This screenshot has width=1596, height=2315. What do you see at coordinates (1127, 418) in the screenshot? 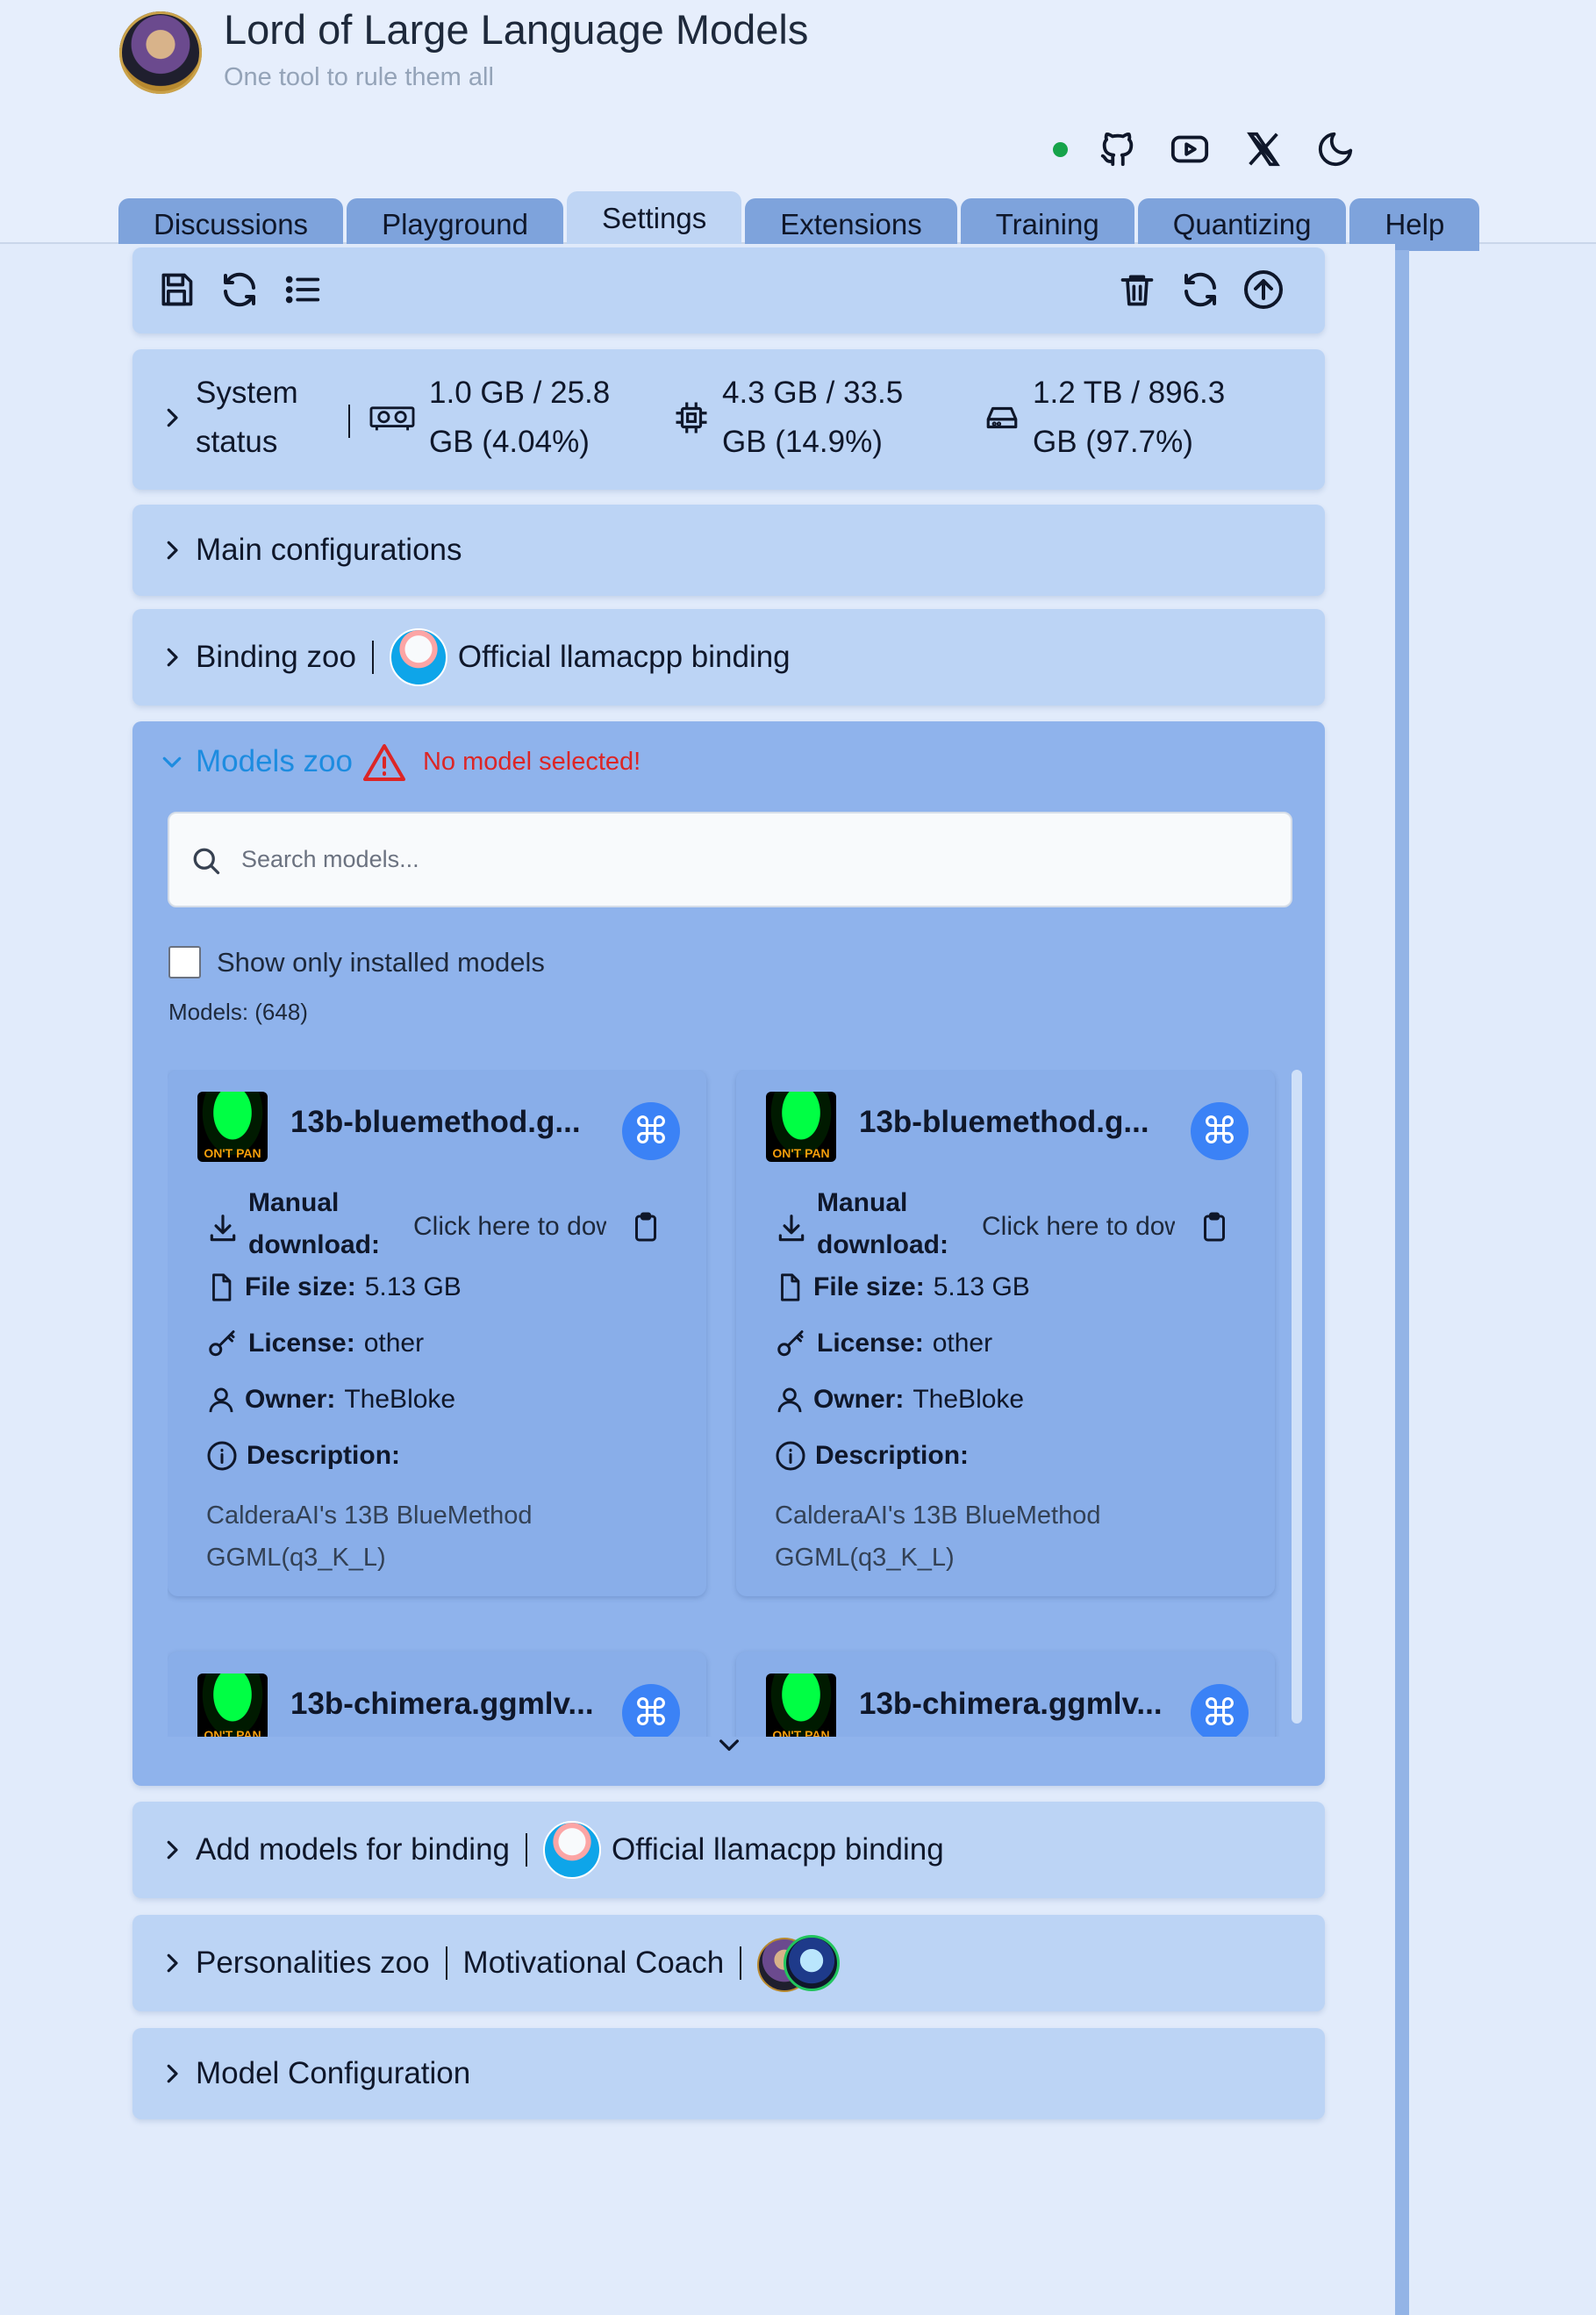
I see `disk-status: 1.2 TB / 896.3 GB (97.7%)` at bounding box center [1127, 418].